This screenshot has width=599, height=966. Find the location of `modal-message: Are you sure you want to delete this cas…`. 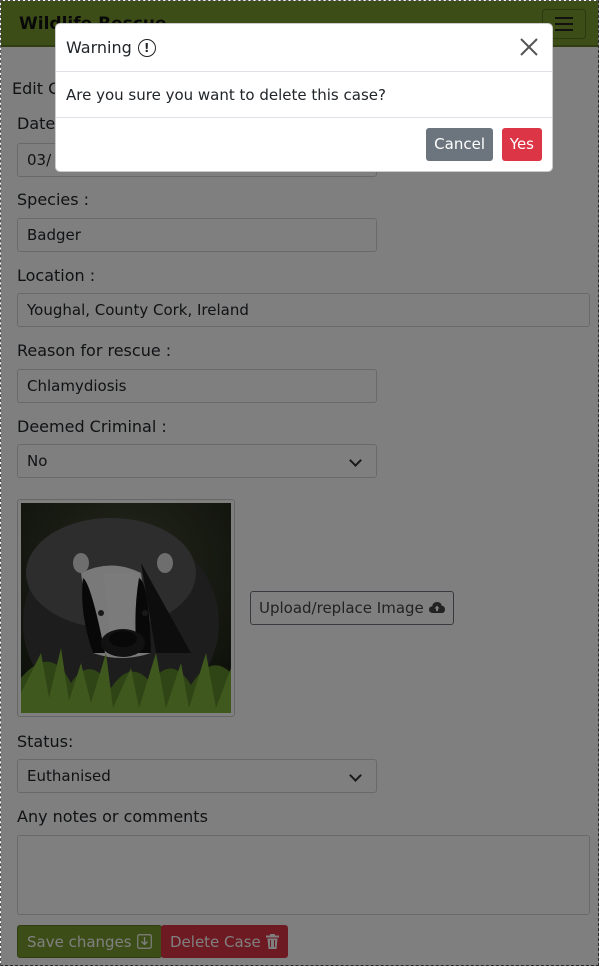

modal-message: Are you sure you want to delete this cas… is located at coordinates (304, 95).